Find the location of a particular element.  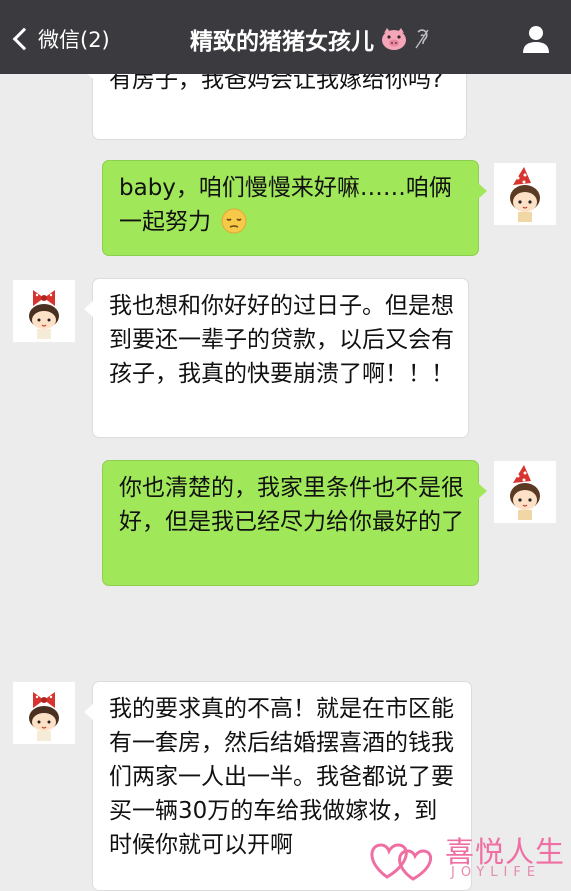

chat-title: 精致的猪猪女孩儿 is located at coordinates (282, 42).